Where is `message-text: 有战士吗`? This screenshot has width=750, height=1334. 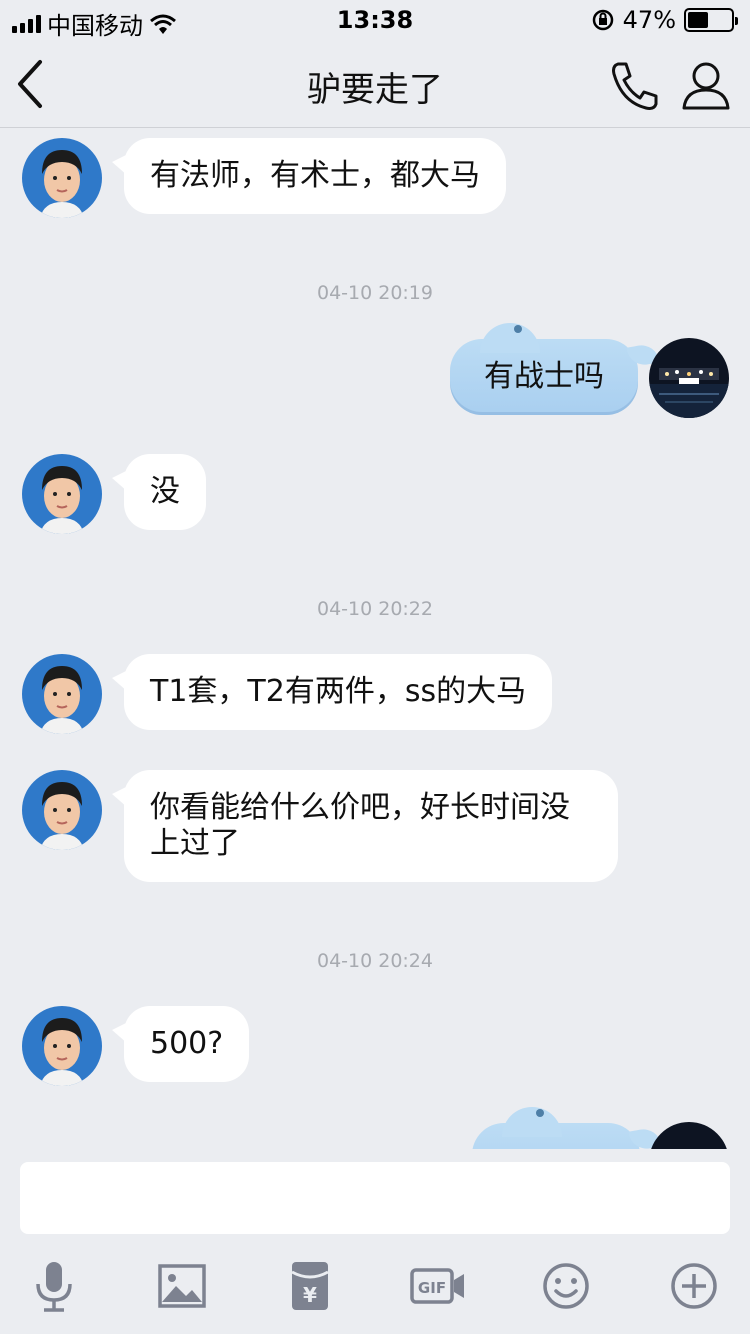
message-text: 有战士吗 is located at coordinates (544, 376).